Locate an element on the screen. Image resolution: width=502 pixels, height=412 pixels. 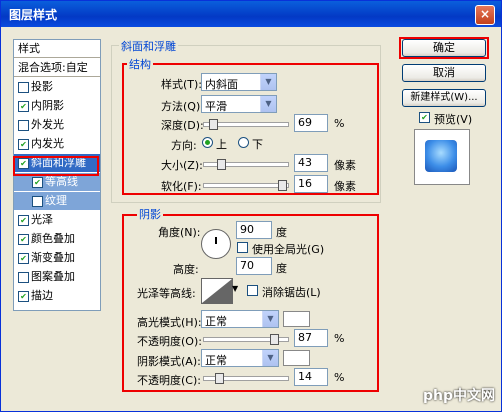
highlight-opacity-unit: % is located at coordinates (339, 338).